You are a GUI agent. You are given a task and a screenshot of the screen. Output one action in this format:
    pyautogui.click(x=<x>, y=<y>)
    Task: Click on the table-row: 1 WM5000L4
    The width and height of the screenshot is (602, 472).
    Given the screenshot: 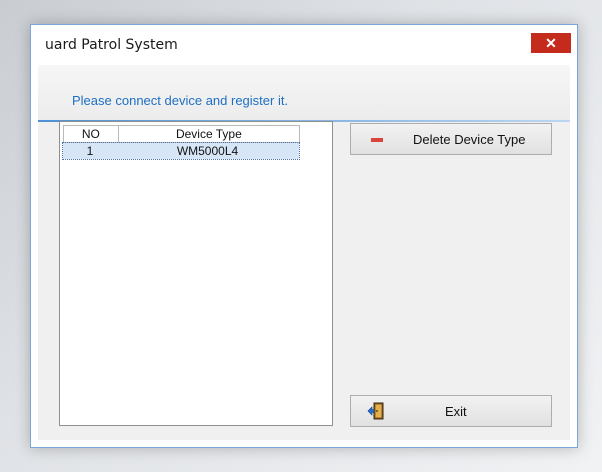 What is the action you would take?
    pyautogui.click(x=181, y=151)
    